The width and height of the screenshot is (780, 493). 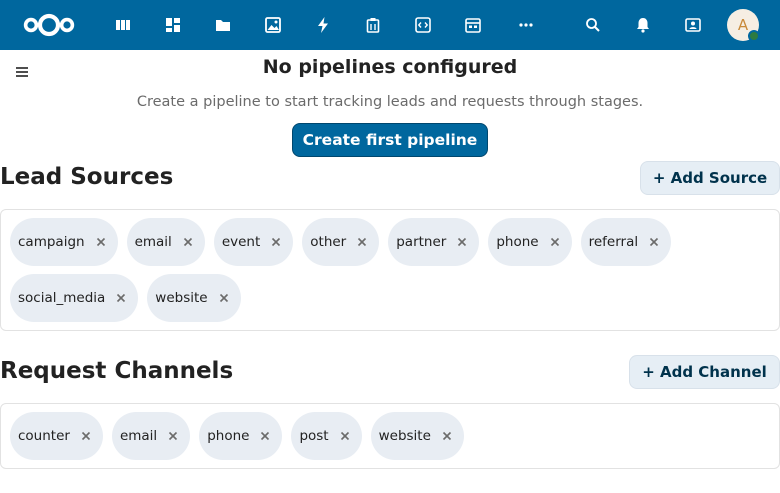 I want to click on contacts-icon, so click(x=693, y=25).